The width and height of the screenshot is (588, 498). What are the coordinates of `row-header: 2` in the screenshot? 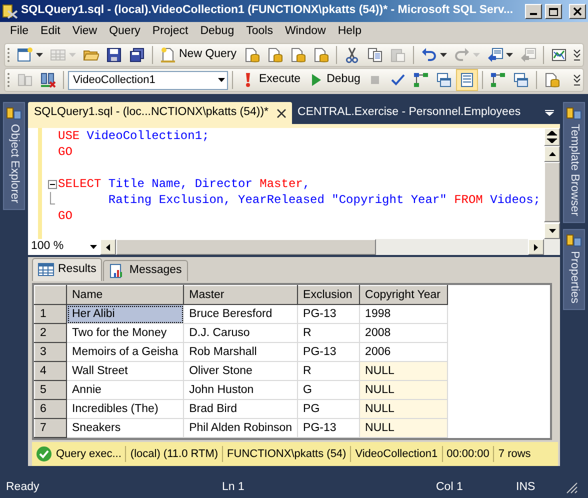 It's located at (50, 333).